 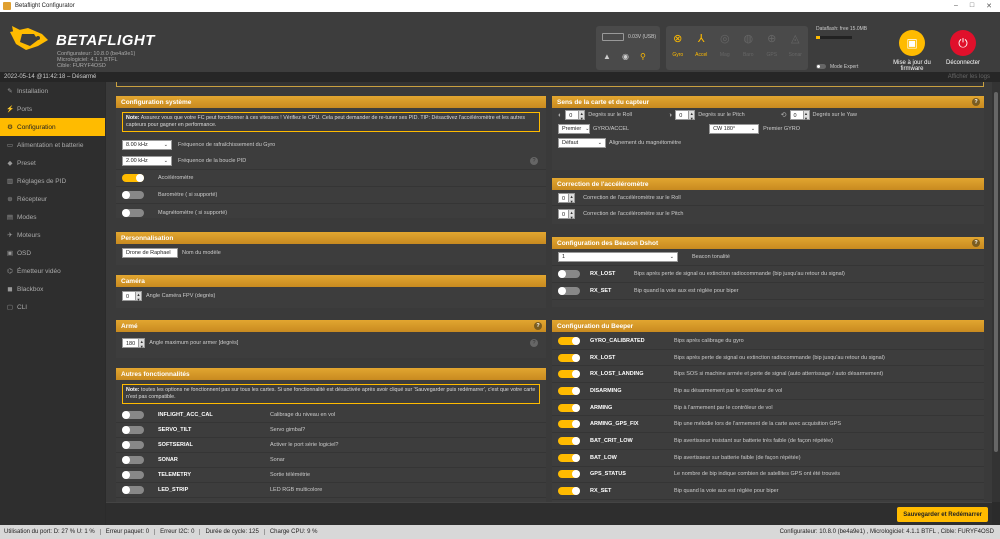 I want to click on magnetometer-toggle, so click(x=133, y=212).